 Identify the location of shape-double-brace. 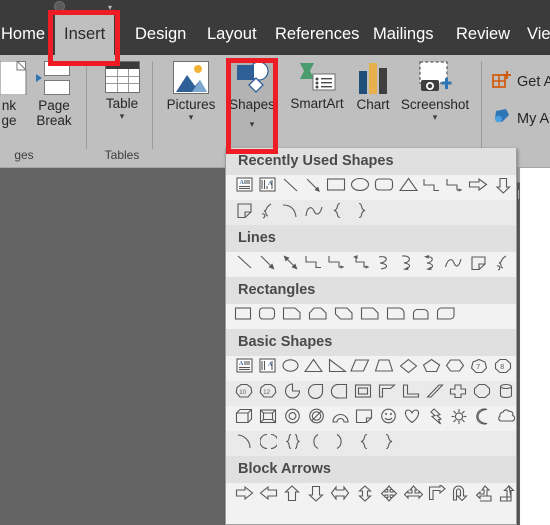
(292, 443).